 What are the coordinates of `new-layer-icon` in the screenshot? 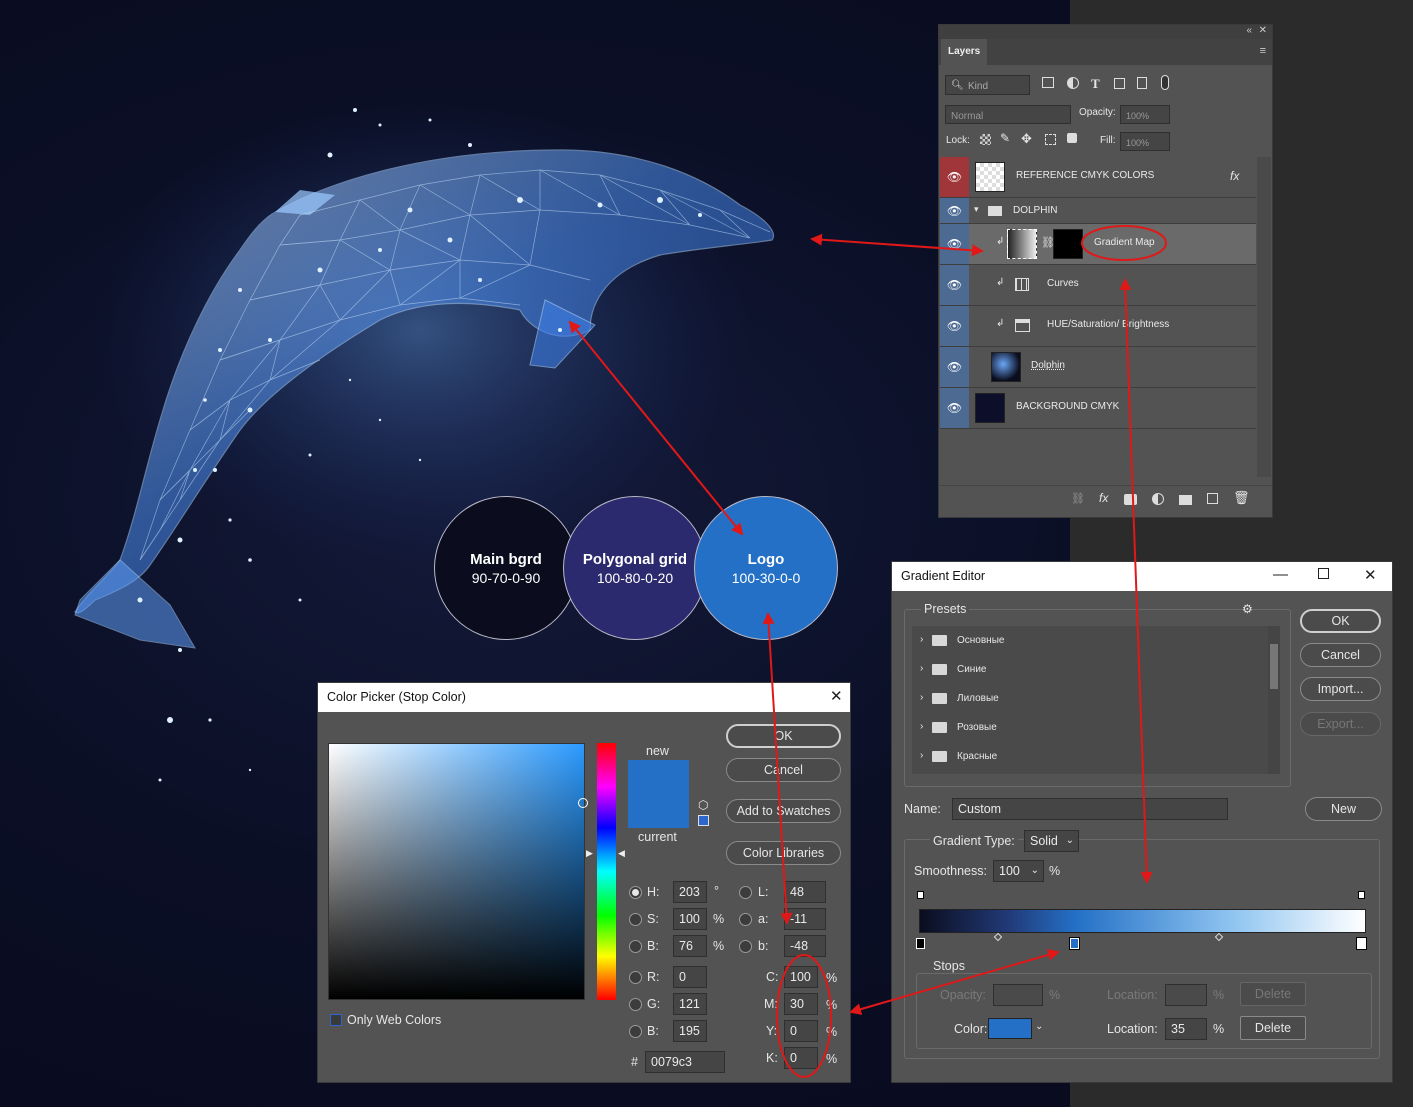 It's located at (1212, 498).